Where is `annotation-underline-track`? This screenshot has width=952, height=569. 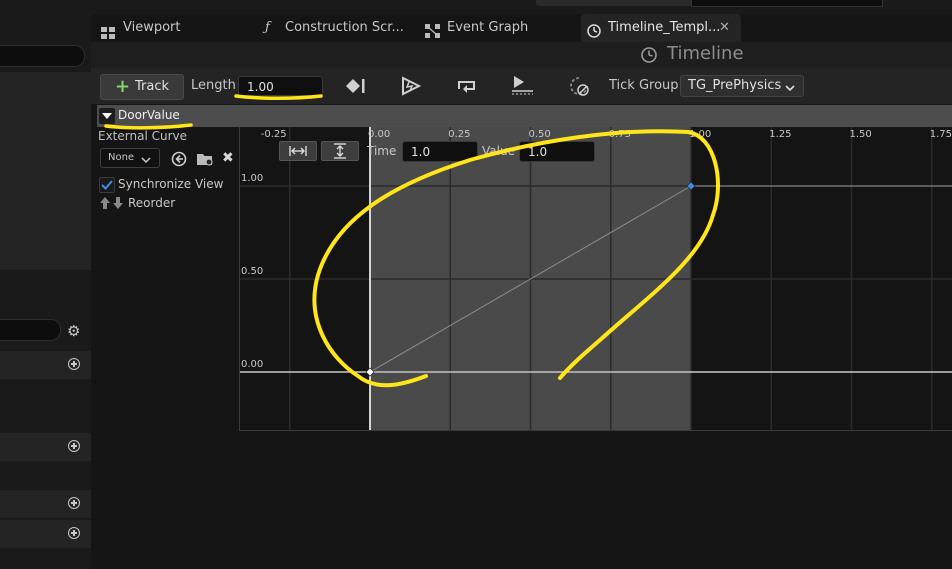 annotation-underline-track is located at coordinates (148, 126).